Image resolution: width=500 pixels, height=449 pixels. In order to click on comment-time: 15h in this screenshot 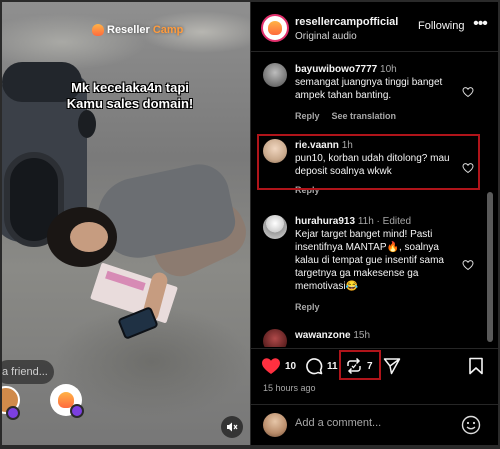, I will do `click(362, 335)`.